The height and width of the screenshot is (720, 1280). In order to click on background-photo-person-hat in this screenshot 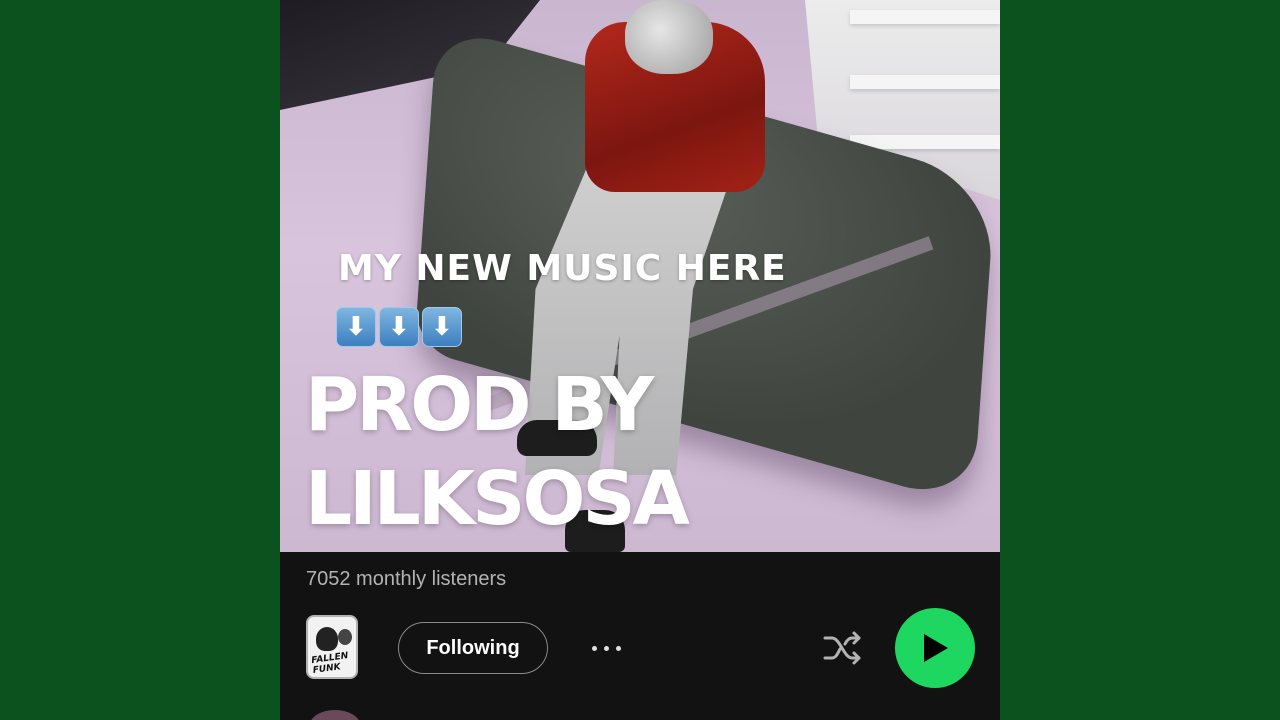, I will do `click(669, 37)`.